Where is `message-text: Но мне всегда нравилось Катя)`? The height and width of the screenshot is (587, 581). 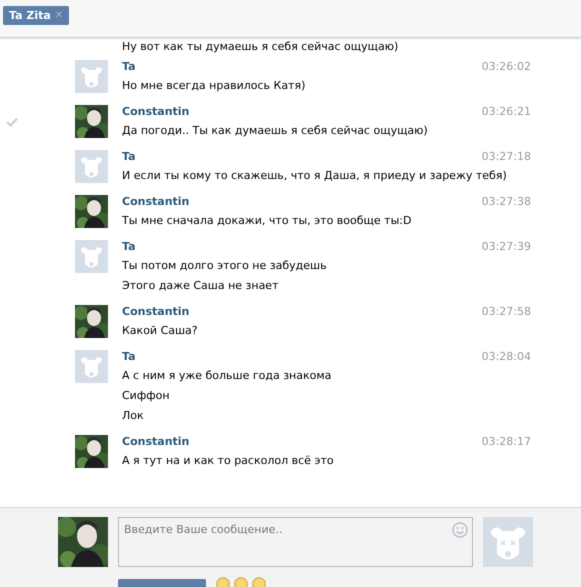
message-text: Но мне всегда нравилось Катя) is located at coordinates (214, 86).